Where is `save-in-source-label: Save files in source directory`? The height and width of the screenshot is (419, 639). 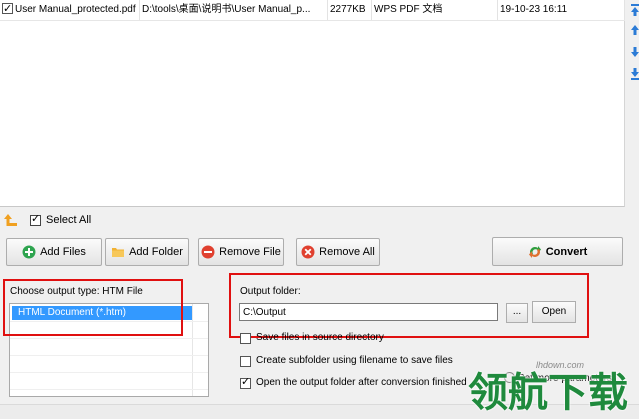 save-in-source-label: Save files in source directory is located at coordinates (320, 337).